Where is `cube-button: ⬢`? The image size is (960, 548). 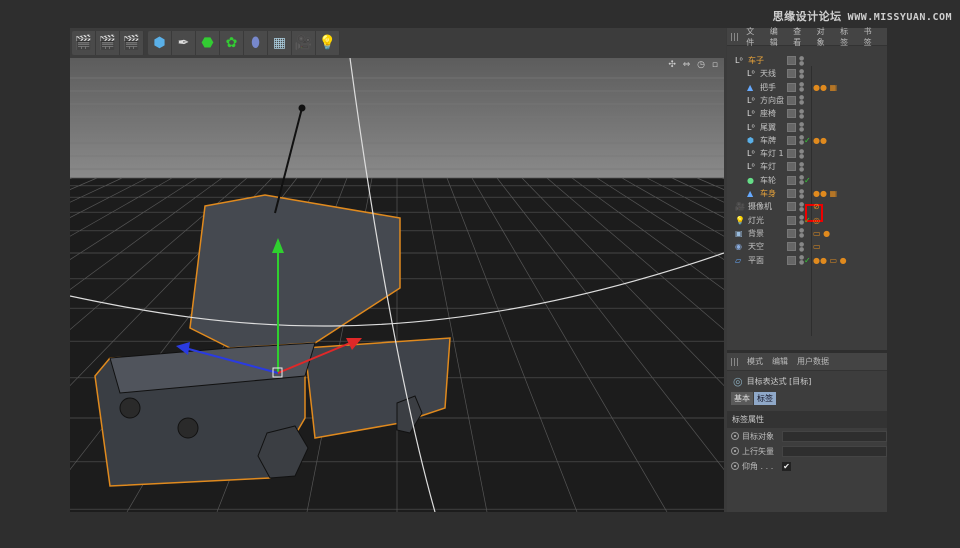
cube-button: ⬢ is located at coordinates (160, 43).